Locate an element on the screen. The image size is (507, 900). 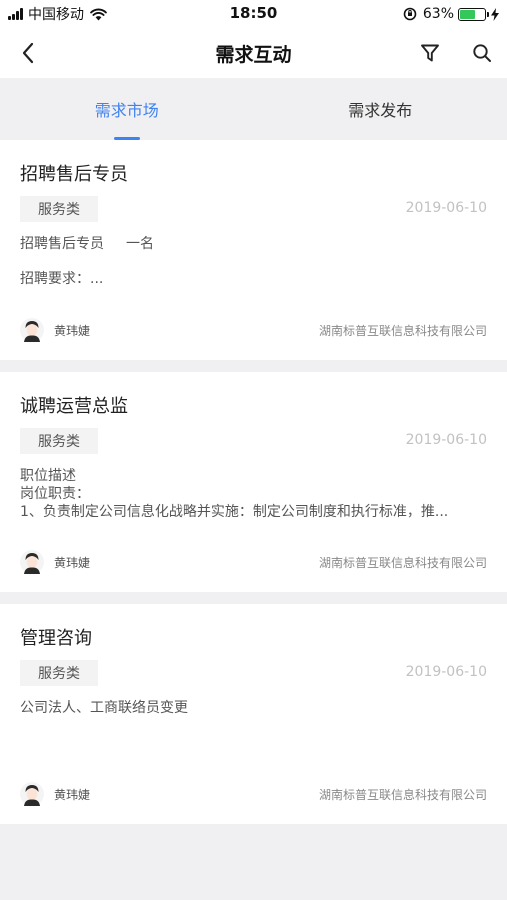
filter-button is located at coordinates (430, 53).